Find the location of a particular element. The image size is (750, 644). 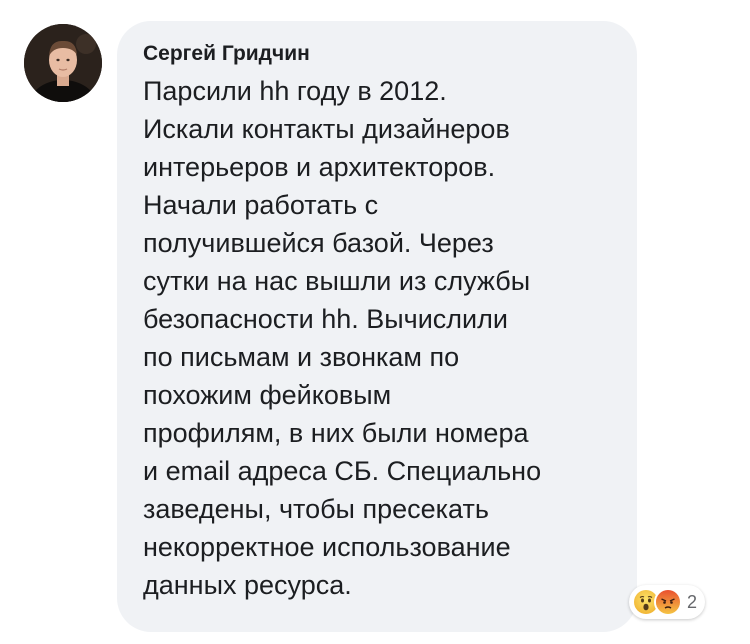

angry-reaction-icon is located at coordinates (668, 602).